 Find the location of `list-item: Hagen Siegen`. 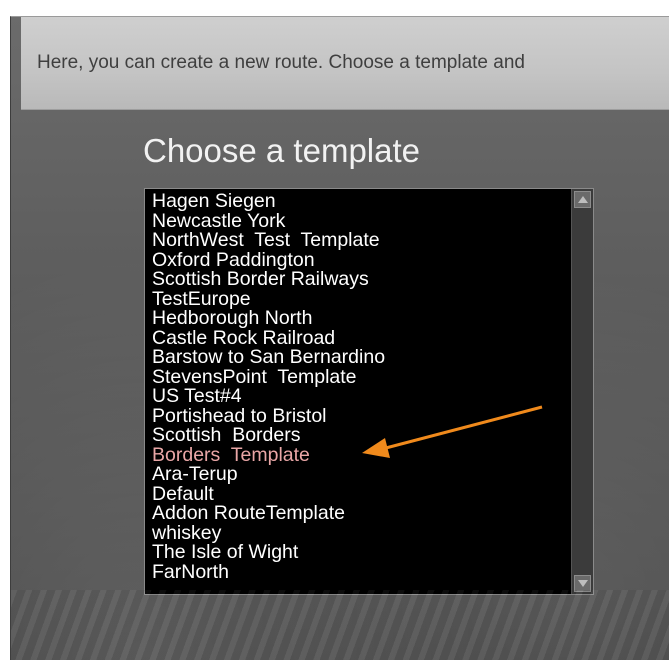

list-item: Hagen Siegen is located at coordinates (360, 202).